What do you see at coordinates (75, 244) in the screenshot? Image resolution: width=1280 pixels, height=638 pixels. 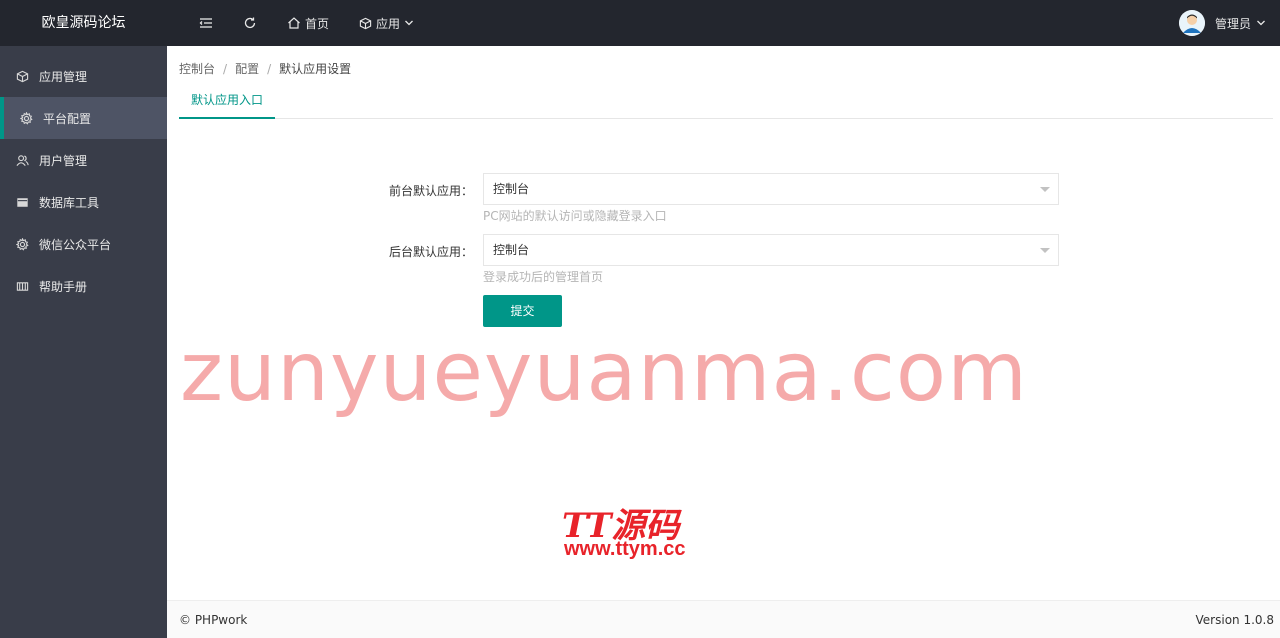 I see `sidebar-item-label: 微信公众平台` at bounding box center [75, 244].